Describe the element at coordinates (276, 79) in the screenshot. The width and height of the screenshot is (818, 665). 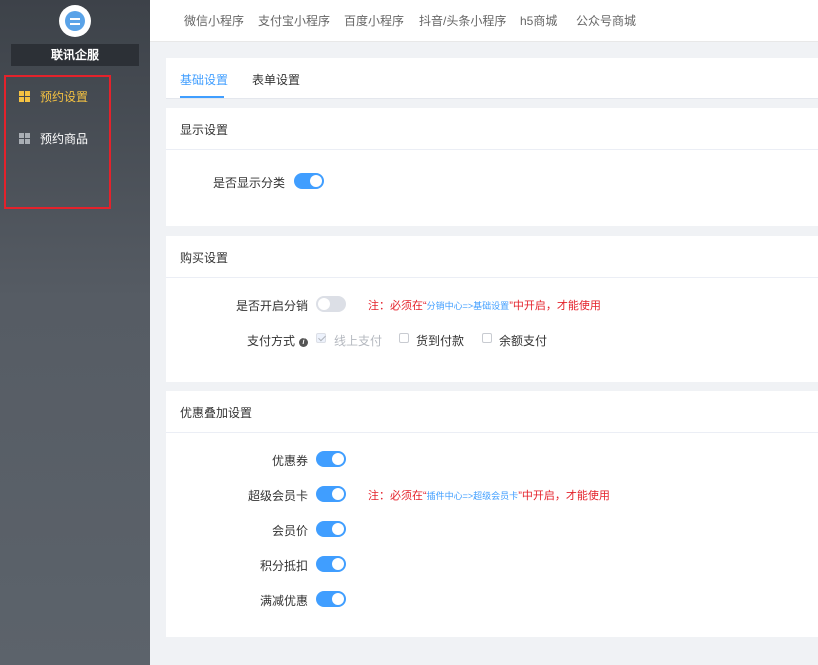
I see `tab-form: 表单设置` at that location.